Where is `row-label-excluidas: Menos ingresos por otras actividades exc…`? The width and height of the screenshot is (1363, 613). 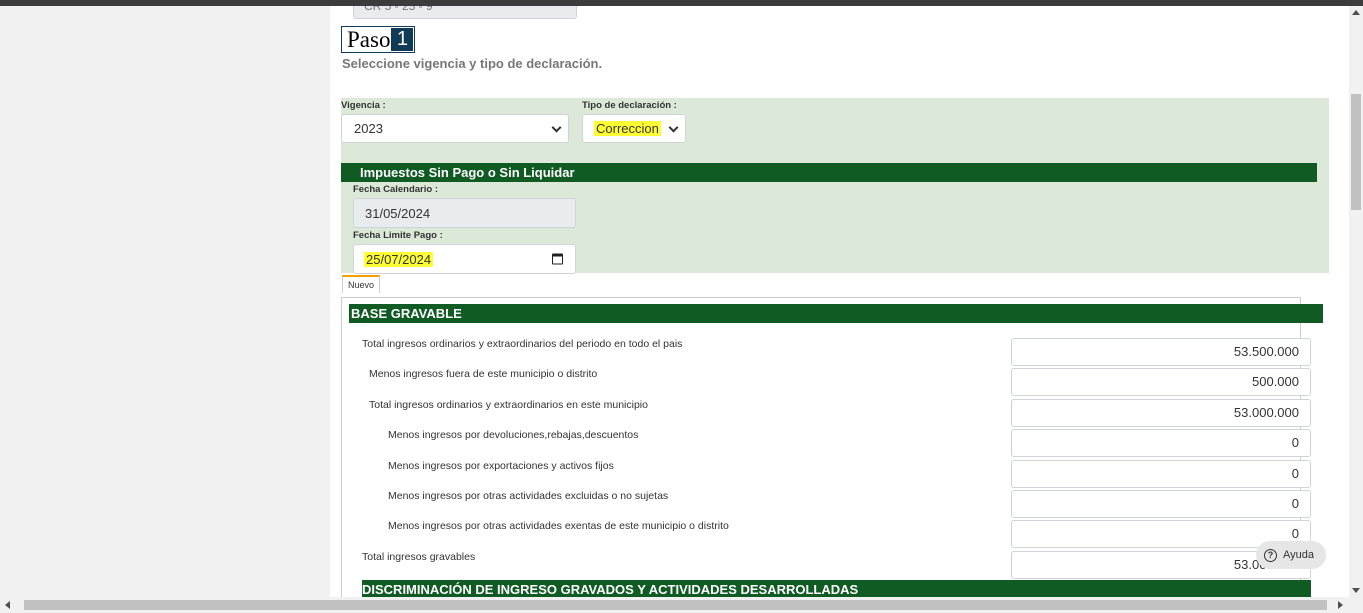 row-label-excluidas: Menos ingresos por otras actividades exc… is located at coordinates (528, 496).